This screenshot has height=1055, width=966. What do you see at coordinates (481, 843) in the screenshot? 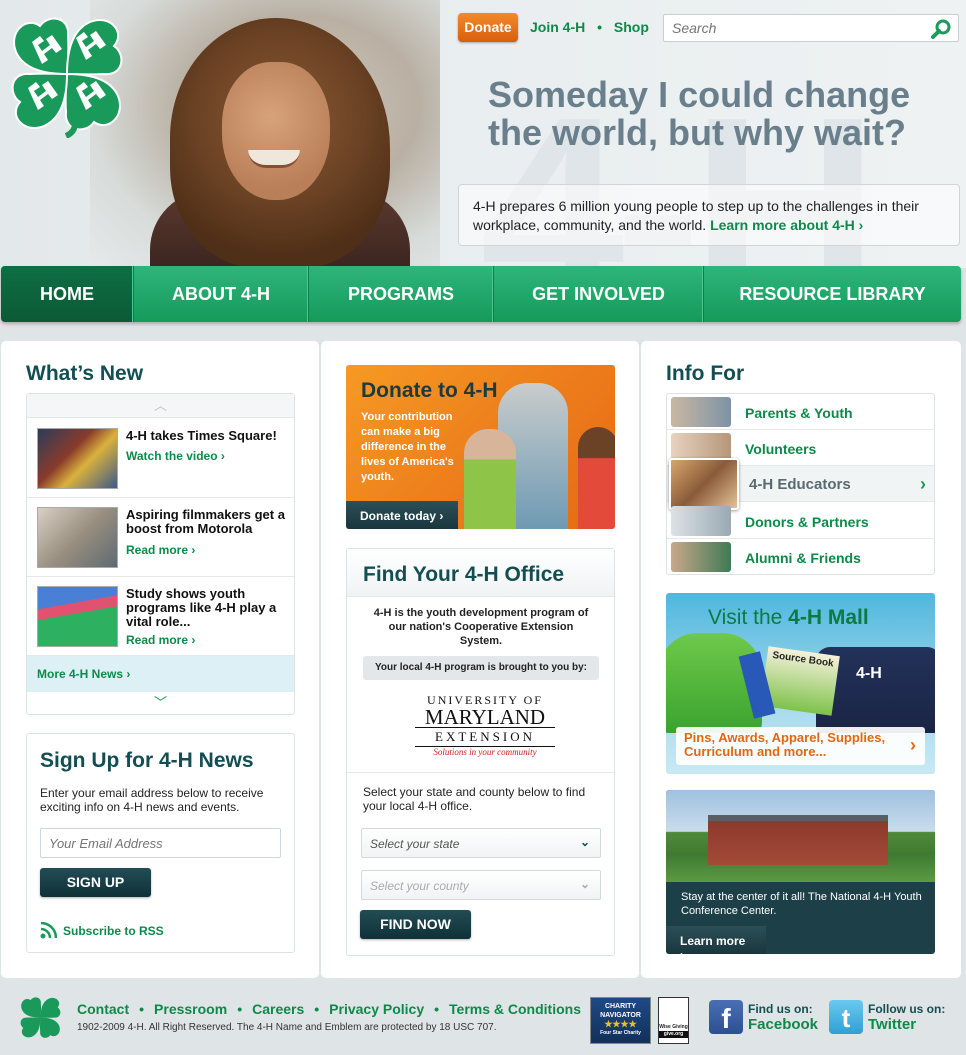
I see `state-select: Select your state ⌄` at bounding box center [481, 843].